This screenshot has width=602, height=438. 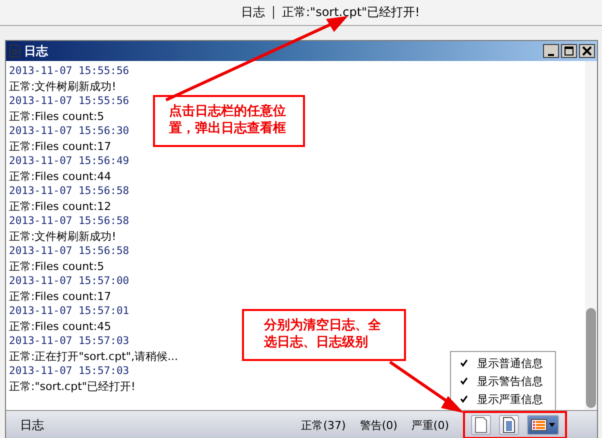 What do you see at coordinates (551, 51) in the screenshot?
I see `minimize-button` at bounding box center [551, 51].